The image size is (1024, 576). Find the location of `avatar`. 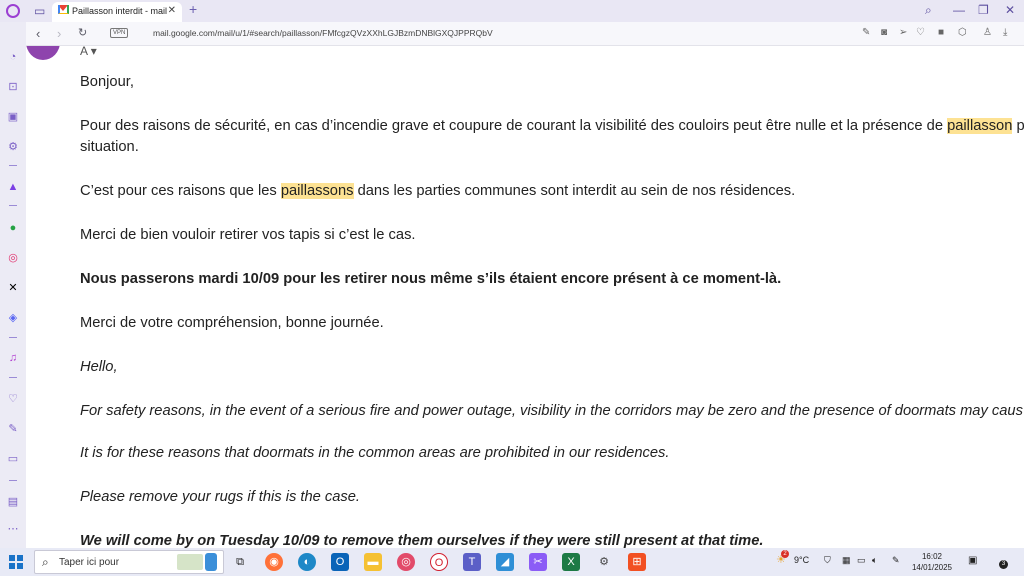

avatar is located at coordinates (43, 53).